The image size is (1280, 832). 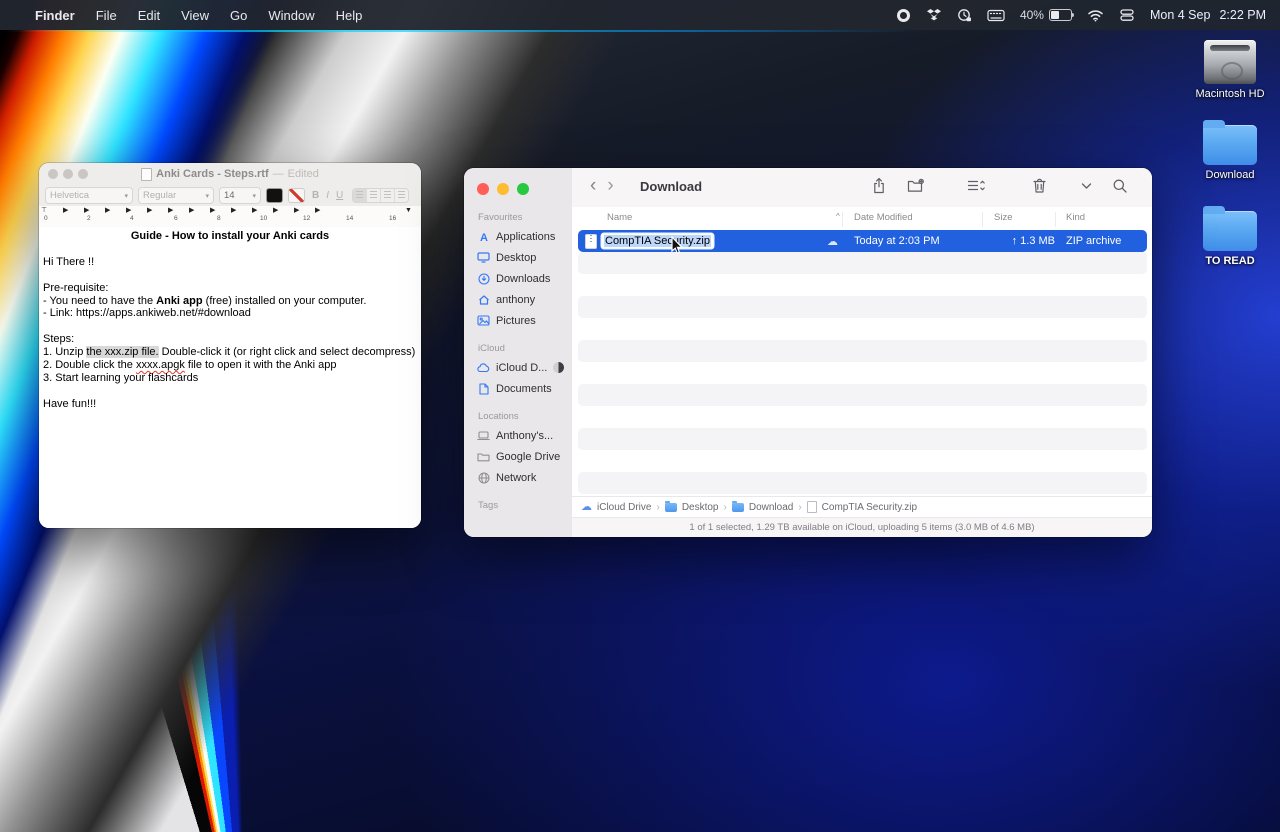 What do you see at coordinates (593, 186) in the screenshot?
I see `back-button: ‹` at bounding box center [593, 186].